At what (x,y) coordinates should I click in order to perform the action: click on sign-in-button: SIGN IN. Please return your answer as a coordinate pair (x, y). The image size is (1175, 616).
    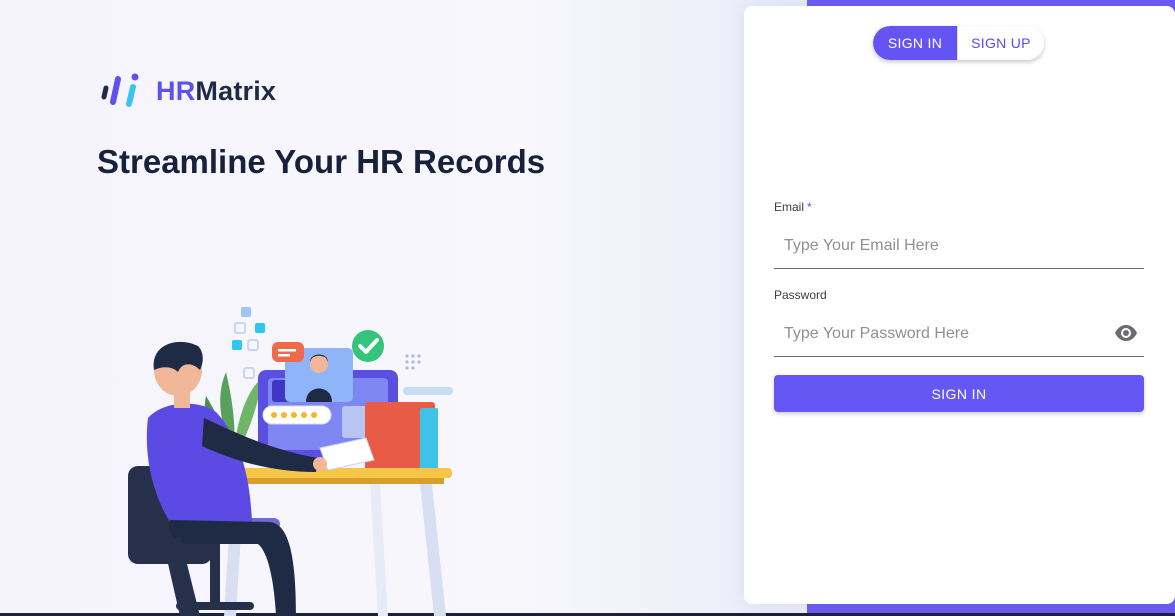
    Looking at the image, I should click on (959, 393).